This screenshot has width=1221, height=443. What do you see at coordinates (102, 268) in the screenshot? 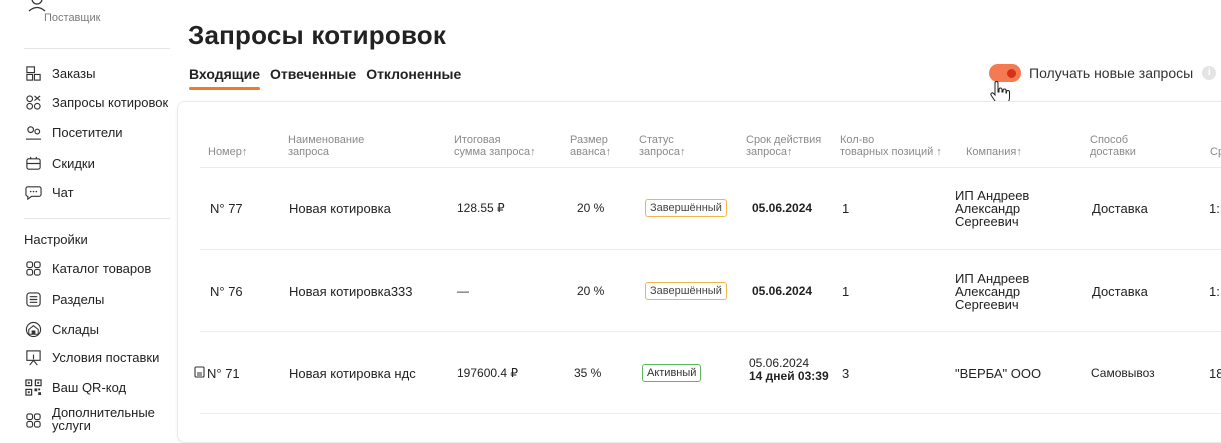
I see `sidebar-item-label: Каталог товаров` at bounding box center [102, 268].